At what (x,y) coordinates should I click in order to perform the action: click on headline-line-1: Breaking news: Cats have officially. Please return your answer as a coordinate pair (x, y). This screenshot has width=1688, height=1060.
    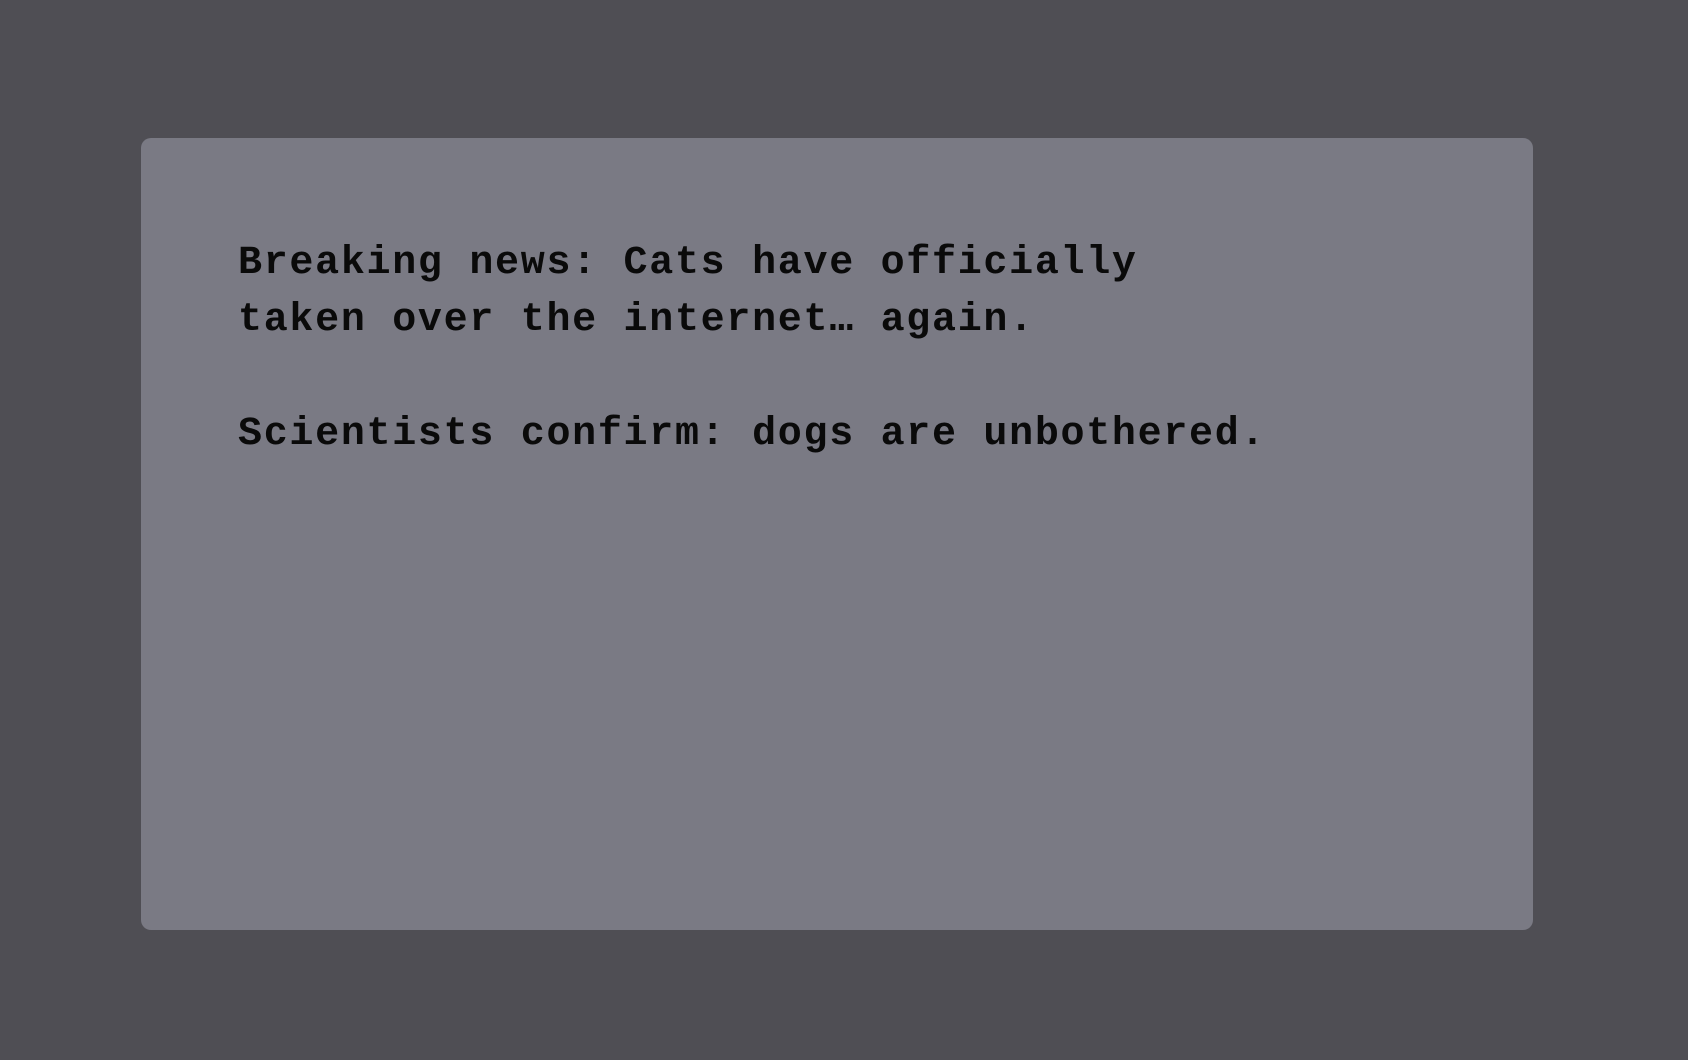
    Looking at the image, I should click on (688, 263).